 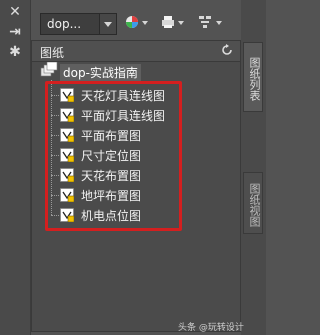 What do you see at coordinates (168, 22) in the screenshot?
I see `plot-icon` at bounding box center [168, 22].